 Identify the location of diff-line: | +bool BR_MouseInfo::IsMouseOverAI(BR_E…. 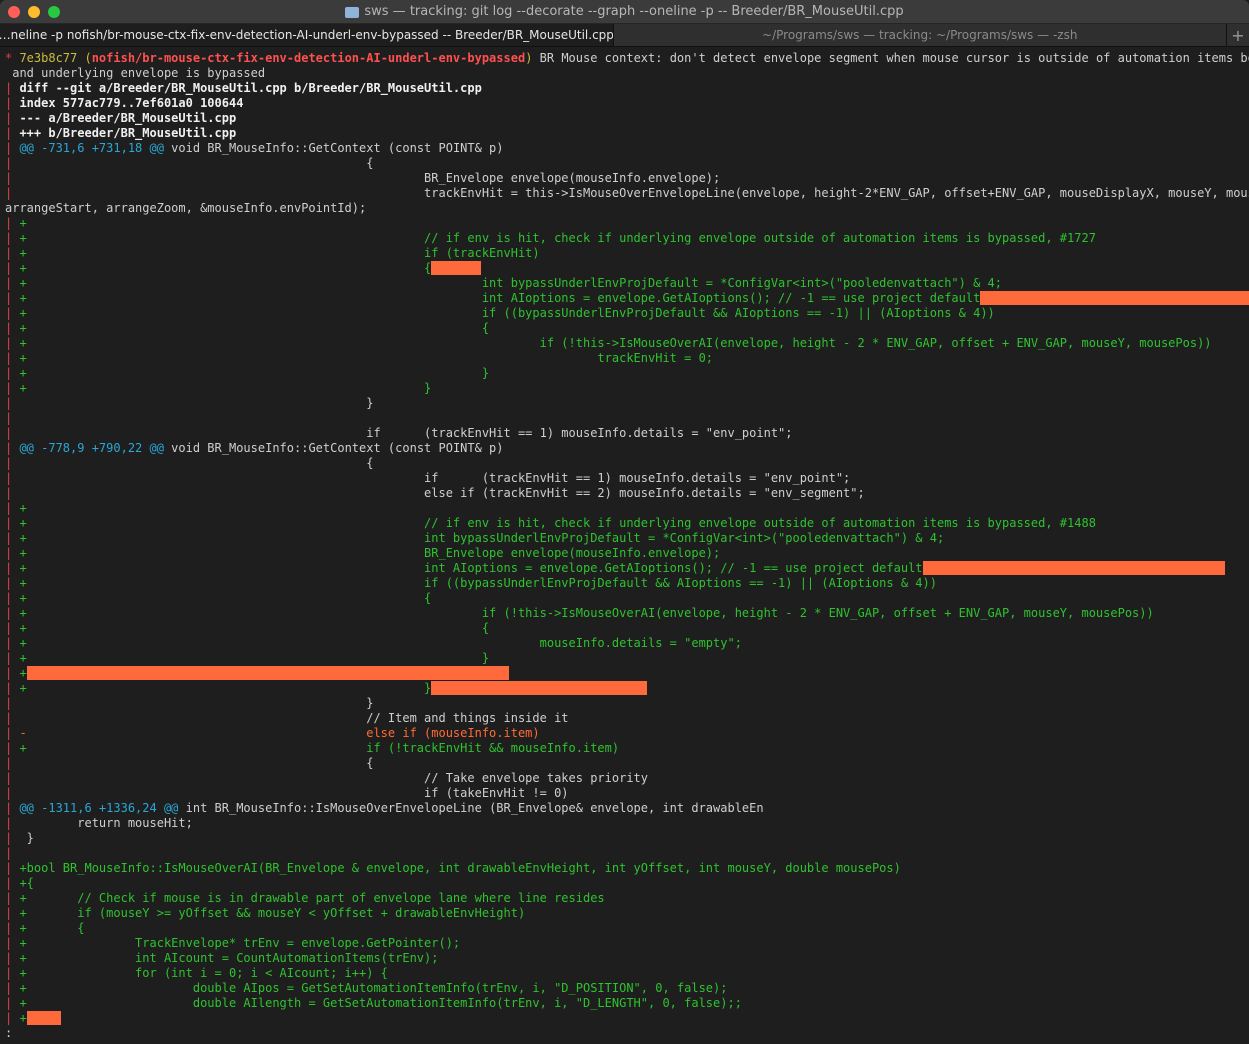
(627, 868).